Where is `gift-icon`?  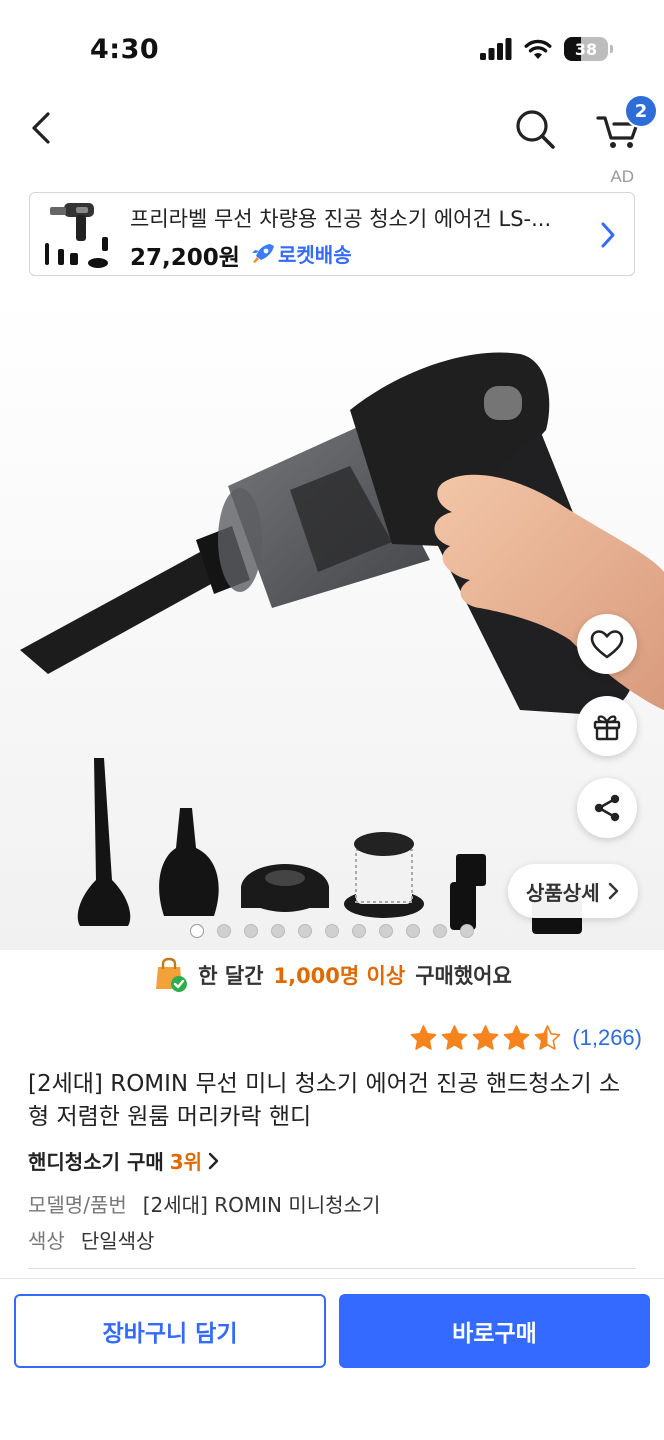 gift-icon is located at coordinates (607, 728).